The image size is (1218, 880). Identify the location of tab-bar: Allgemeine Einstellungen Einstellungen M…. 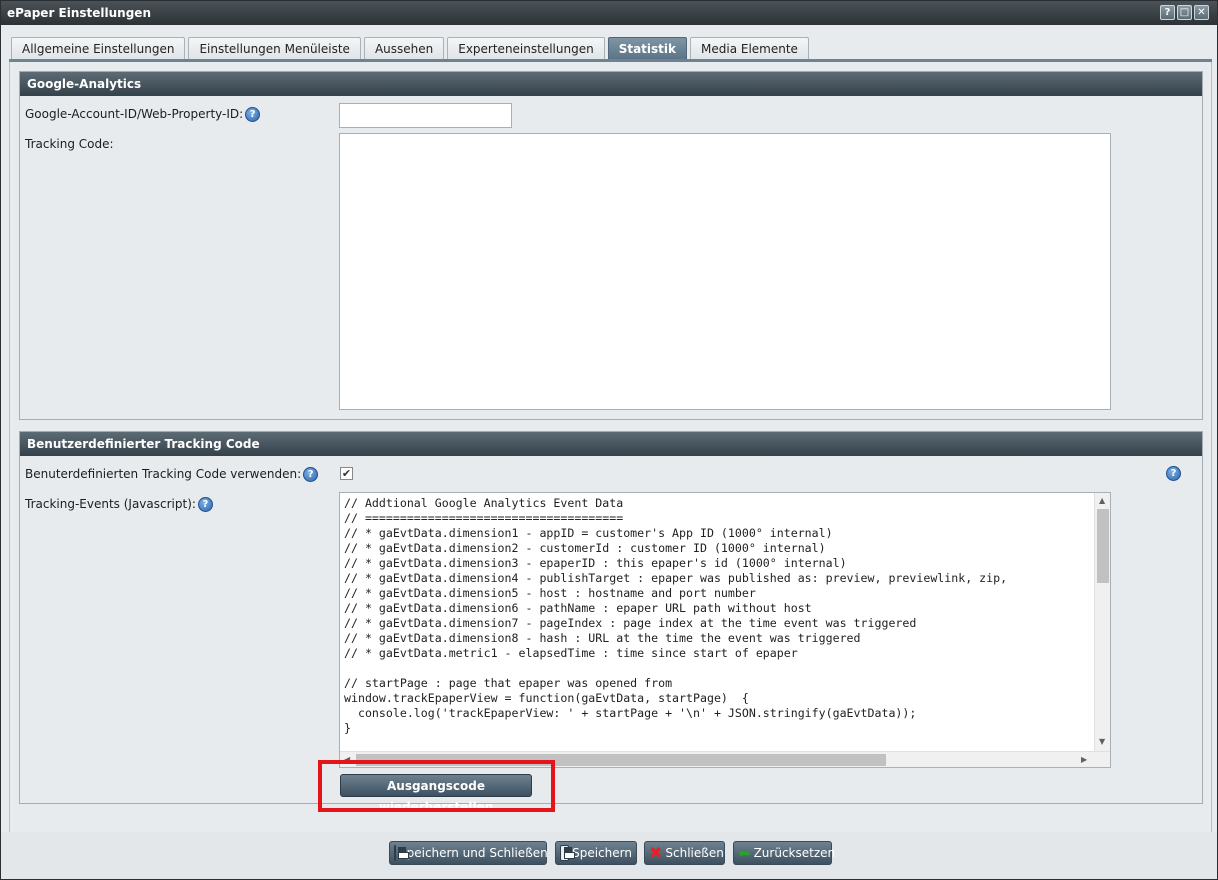
(410, 48).